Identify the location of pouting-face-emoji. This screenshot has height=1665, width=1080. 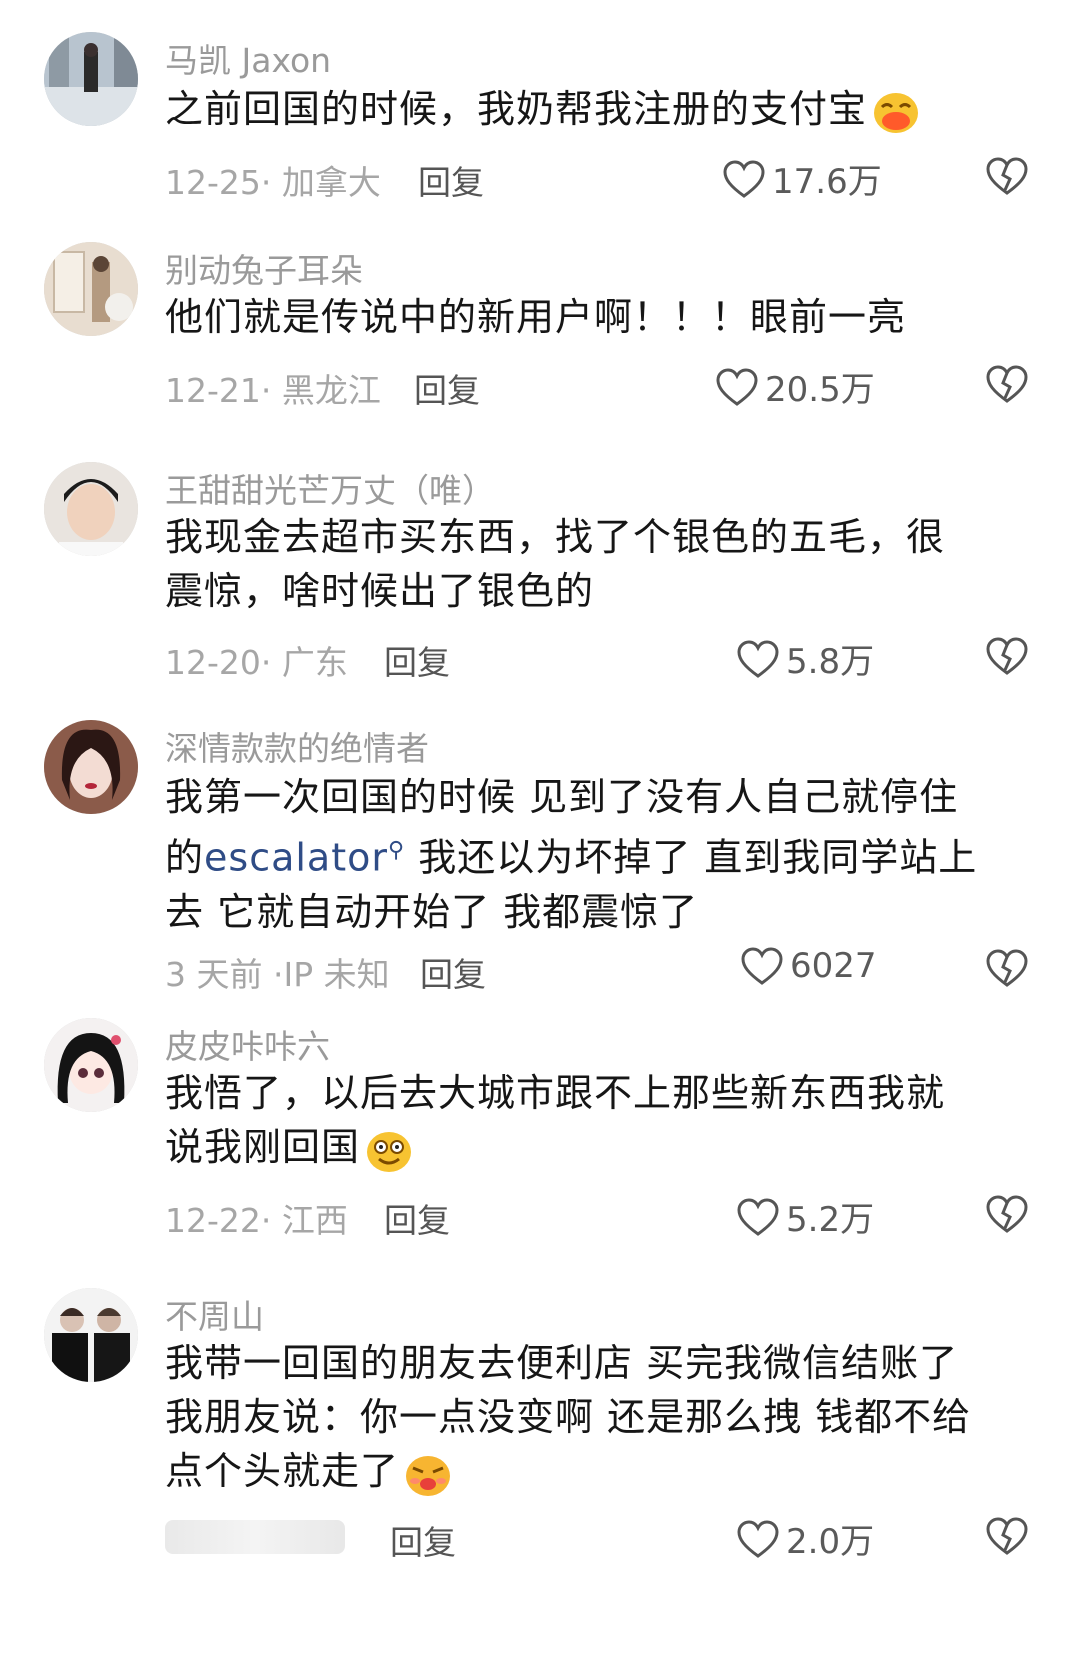
(428, 1475).